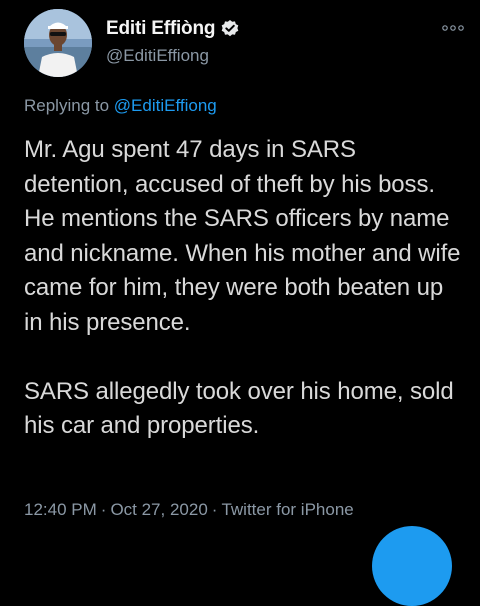 This screenshot has width=480, height=606. What do you see at coordinates (60, 509) in the screenshot?
I see `tweet-time: 12:40 PM` at bounding box center [60, 509].